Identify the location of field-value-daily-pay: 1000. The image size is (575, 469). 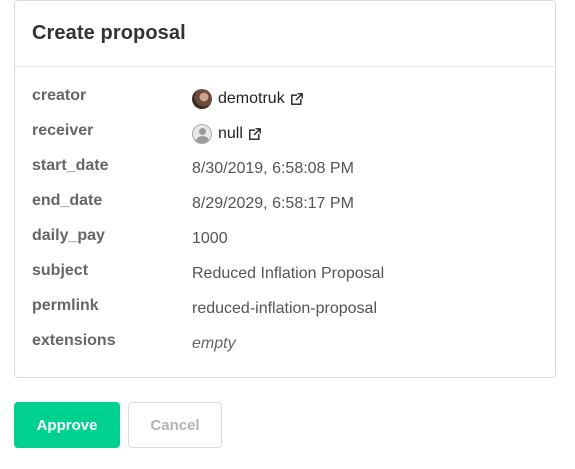
(210, 238).